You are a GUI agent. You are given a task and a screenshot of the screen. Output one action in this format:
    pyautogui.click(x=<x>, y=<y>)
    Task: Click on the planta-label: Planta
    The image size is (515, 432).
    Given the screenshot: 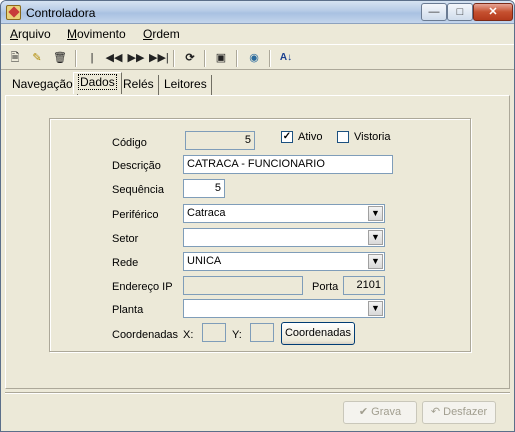 What is the action you would take?
    pyautogui.click(x=128, y=310)
    